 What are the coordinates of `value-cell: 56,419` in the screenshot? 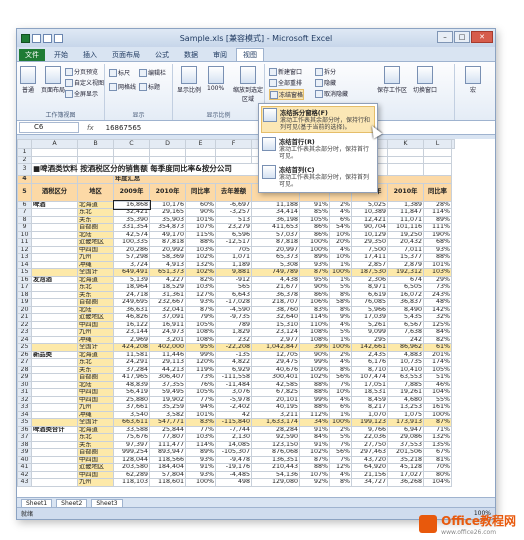 It's located at (131, 392).